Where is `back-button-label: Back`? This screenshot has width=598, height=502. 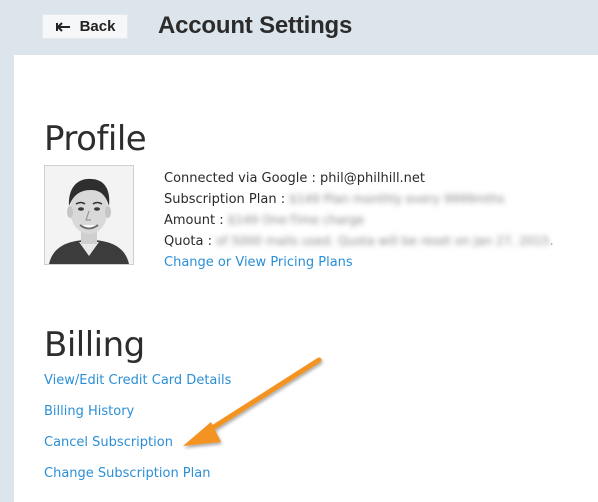
back-button-label: Back is located at coordinates (97, 26).